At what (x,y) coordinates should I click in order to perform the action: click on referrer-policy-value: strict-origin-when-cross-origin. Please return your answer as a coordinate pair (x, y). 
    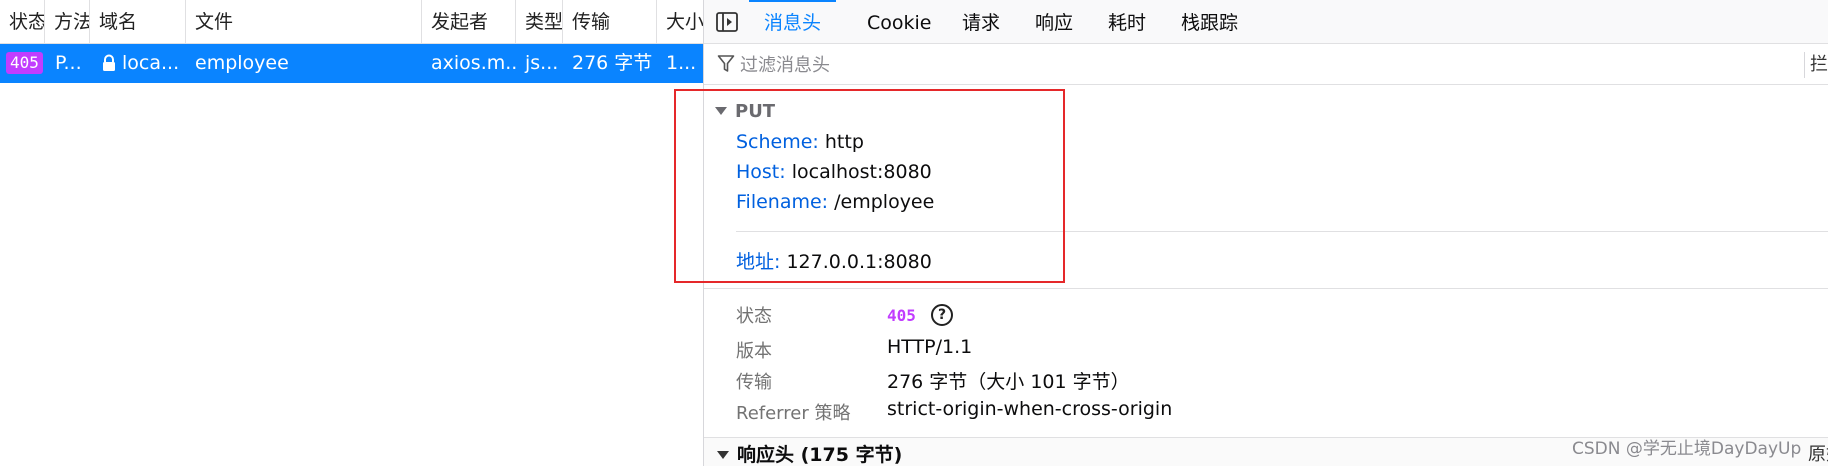
    Looking at the image, I should click on (1030, 409).